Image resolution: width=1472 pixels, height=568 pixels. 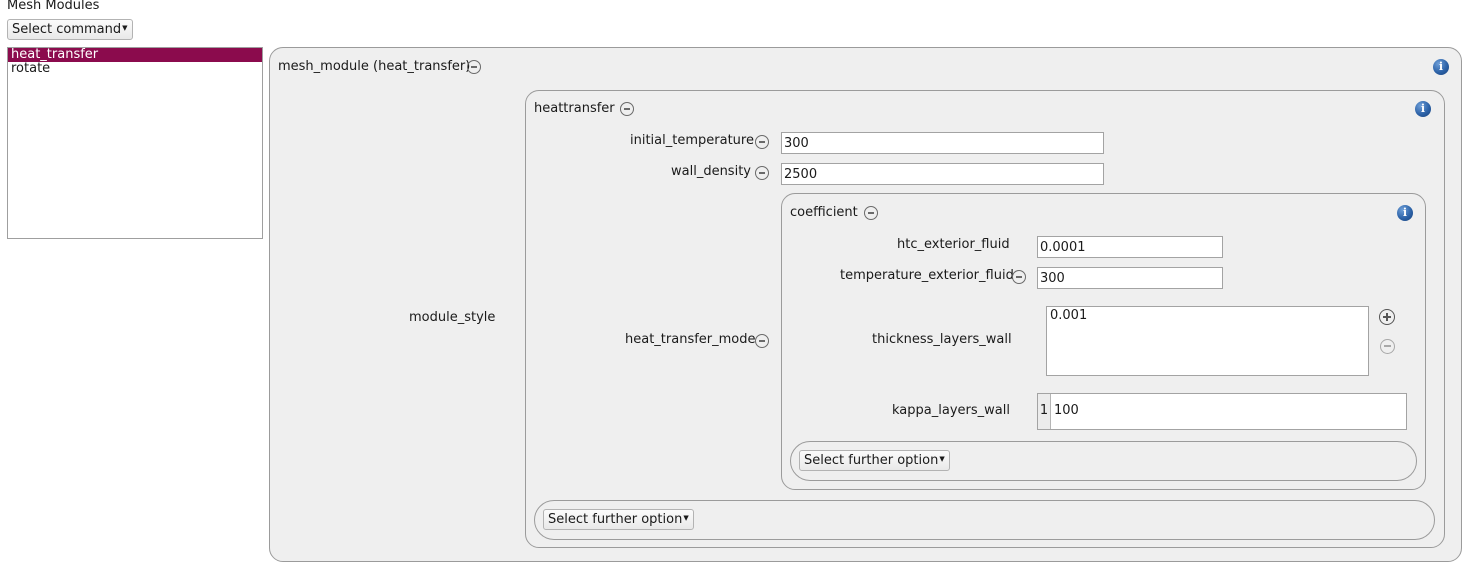 What do you see at coordinates (824, 212) in the screenshot?
I see `coefficient-label: coefficient` at bounding box center [824, 212].